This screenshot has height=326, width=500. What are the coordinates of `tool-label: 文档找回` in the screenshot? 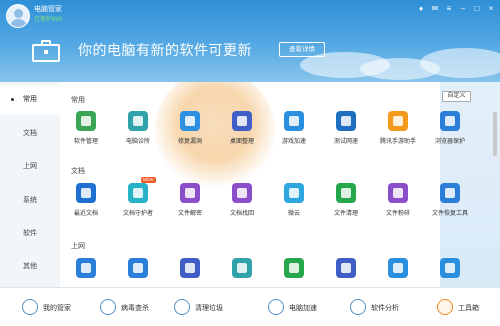 It's located at (241, 214).